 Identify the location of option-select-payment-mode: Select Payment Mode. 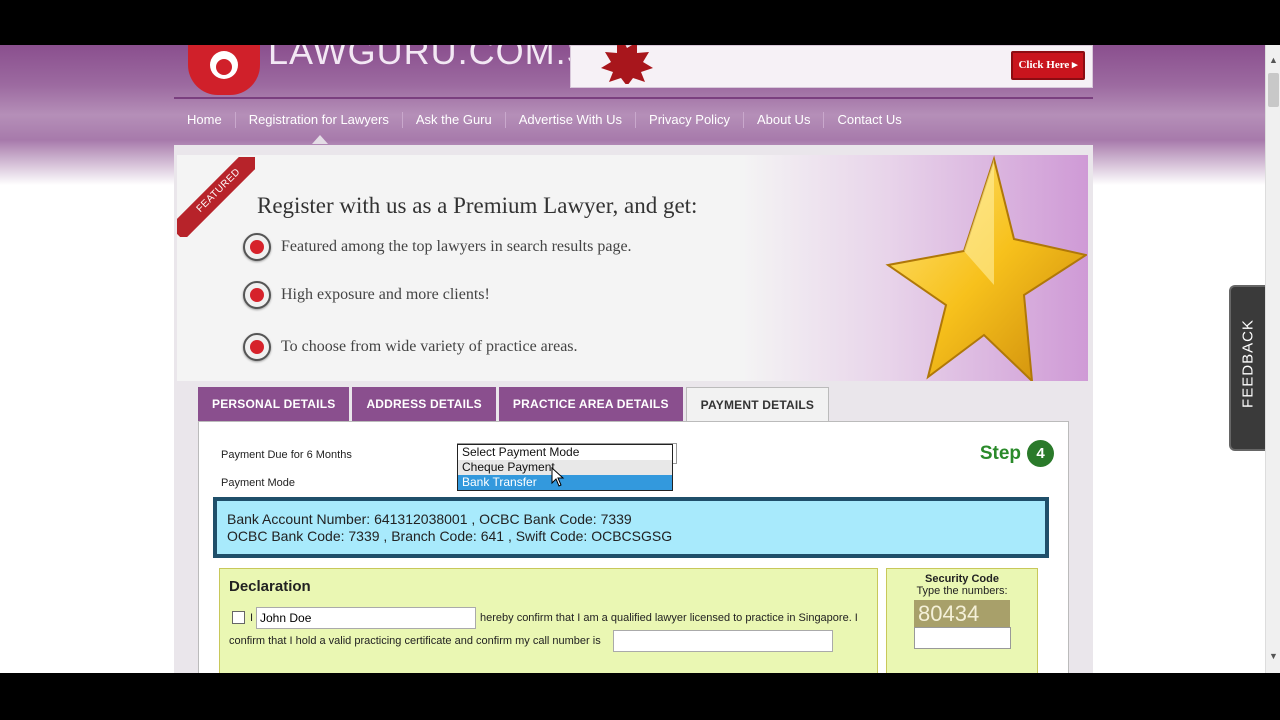
(565, 452).